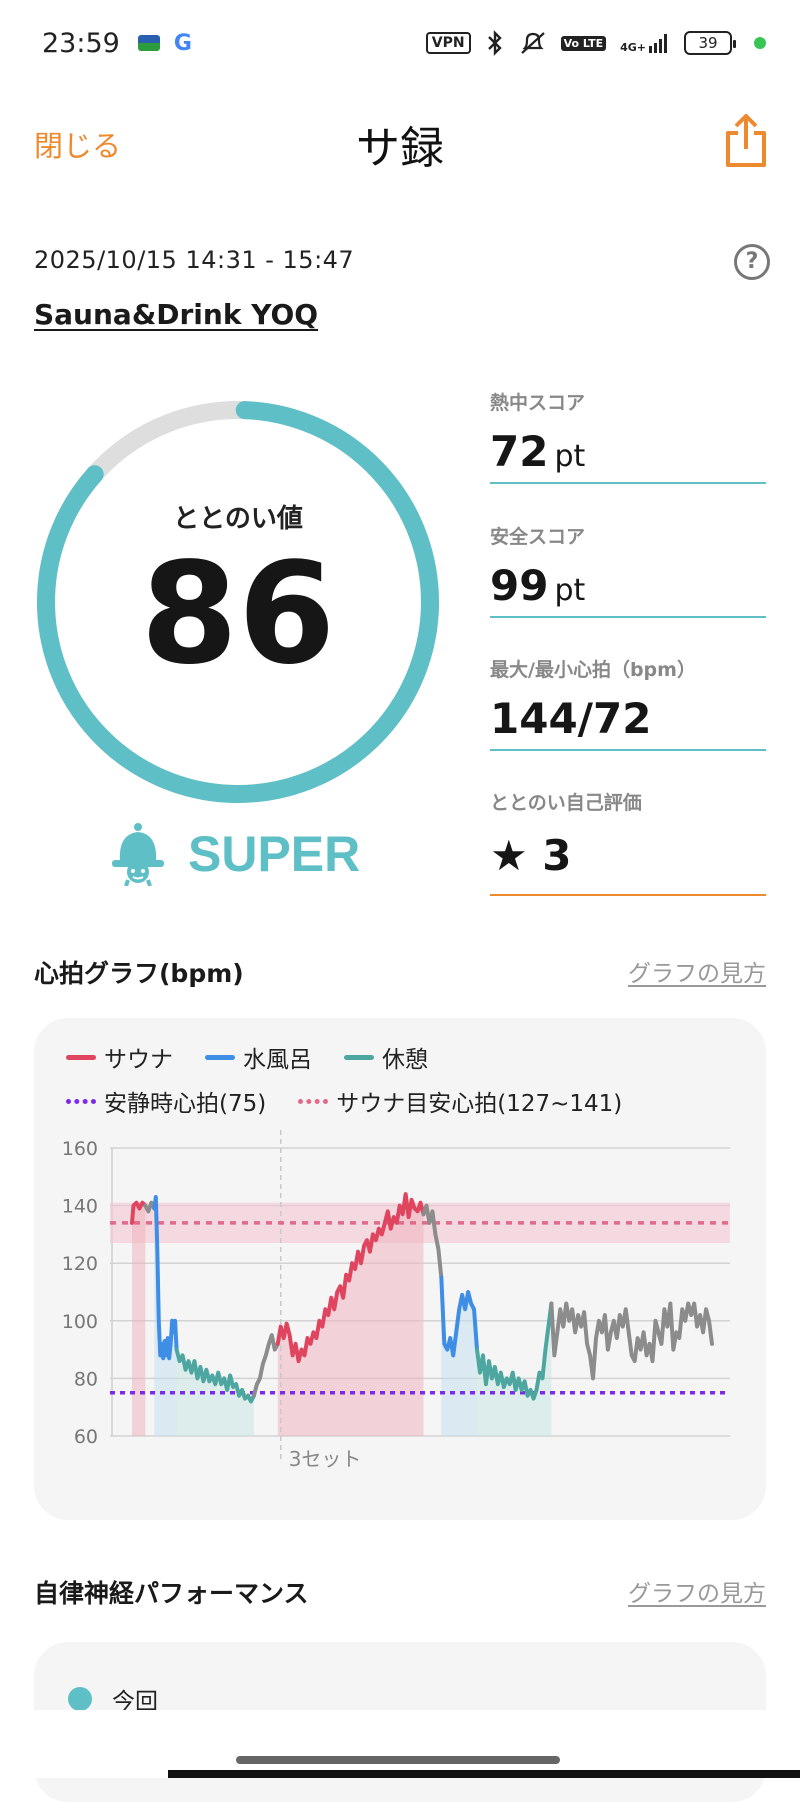 This screenshot has width=800, height=1802. Describe the element at coordinates (80, 1264) in the screenshot. I see `y-tick-label: 120` at that location.